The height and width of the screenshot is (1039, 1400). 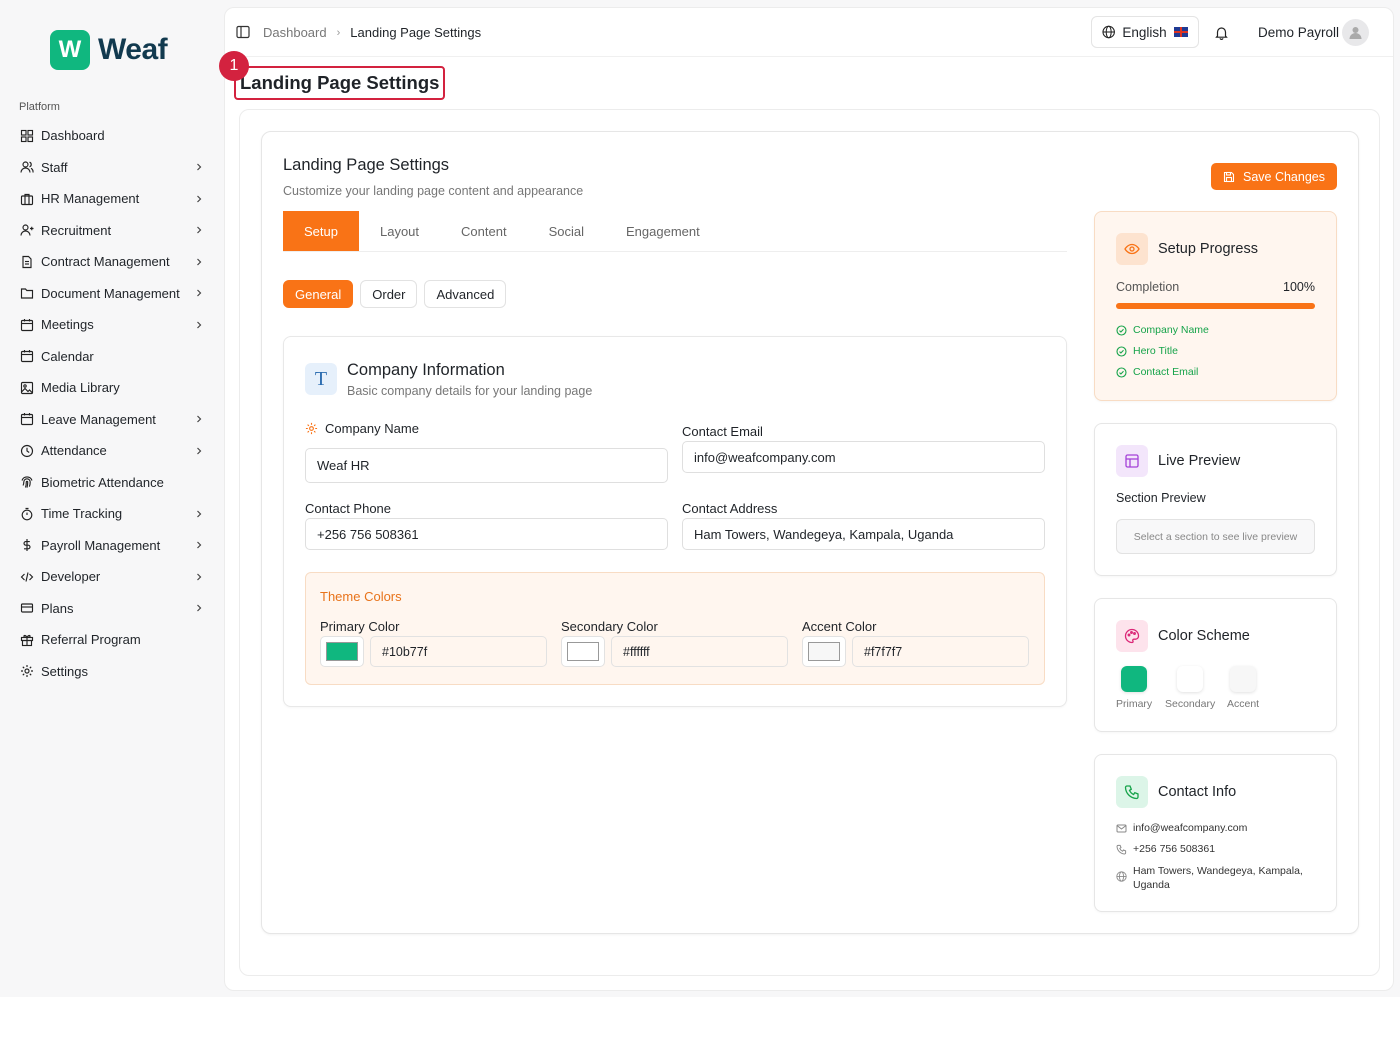 I want to click on check-item: Contact Email, so click(x=1157, y=372).